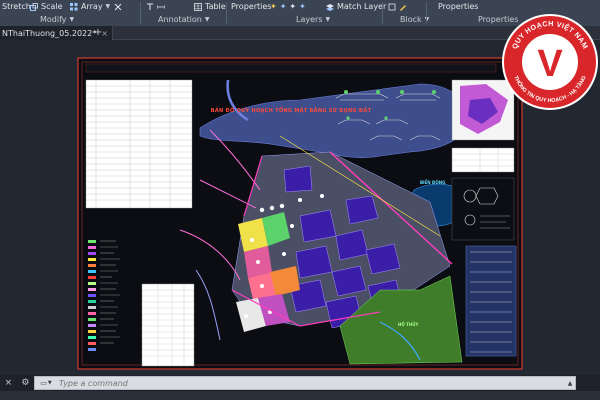  I want to click on new-tab-button: +, so click(98, 33).